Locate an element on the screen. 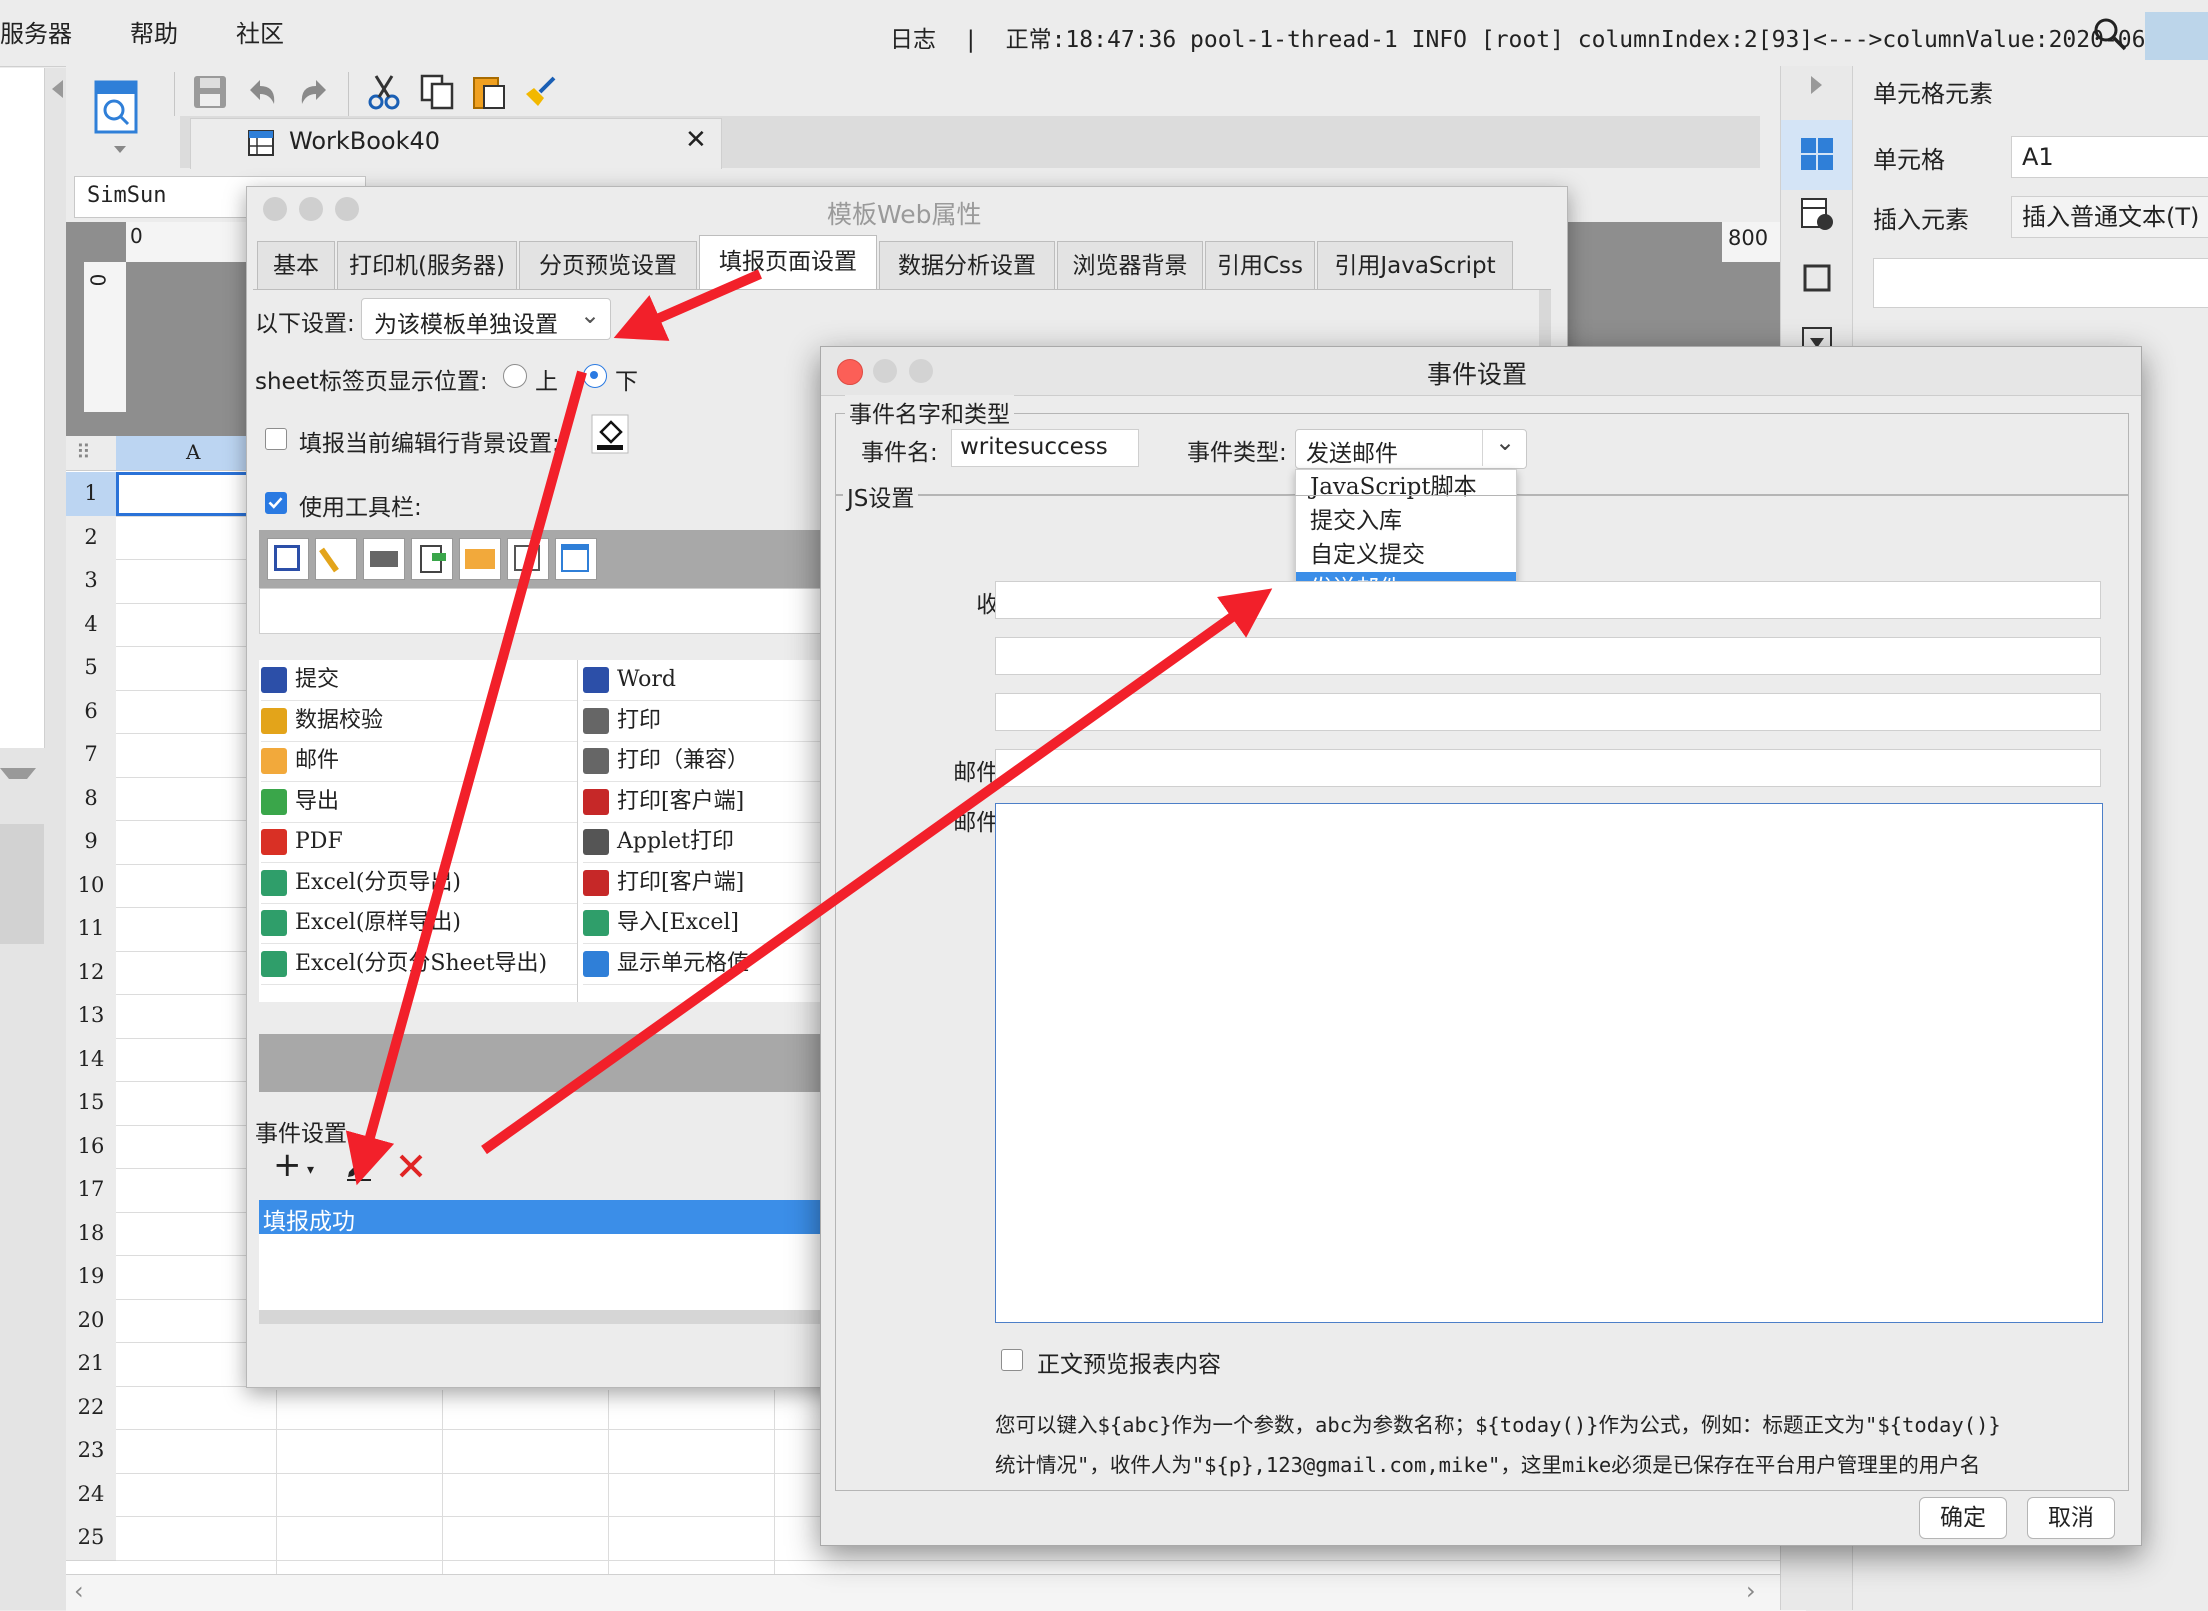 The width and height of the screenshot is (2208, 1611). tab-data-analysis: 数据分析设置 is located at coordinates (967, 265).